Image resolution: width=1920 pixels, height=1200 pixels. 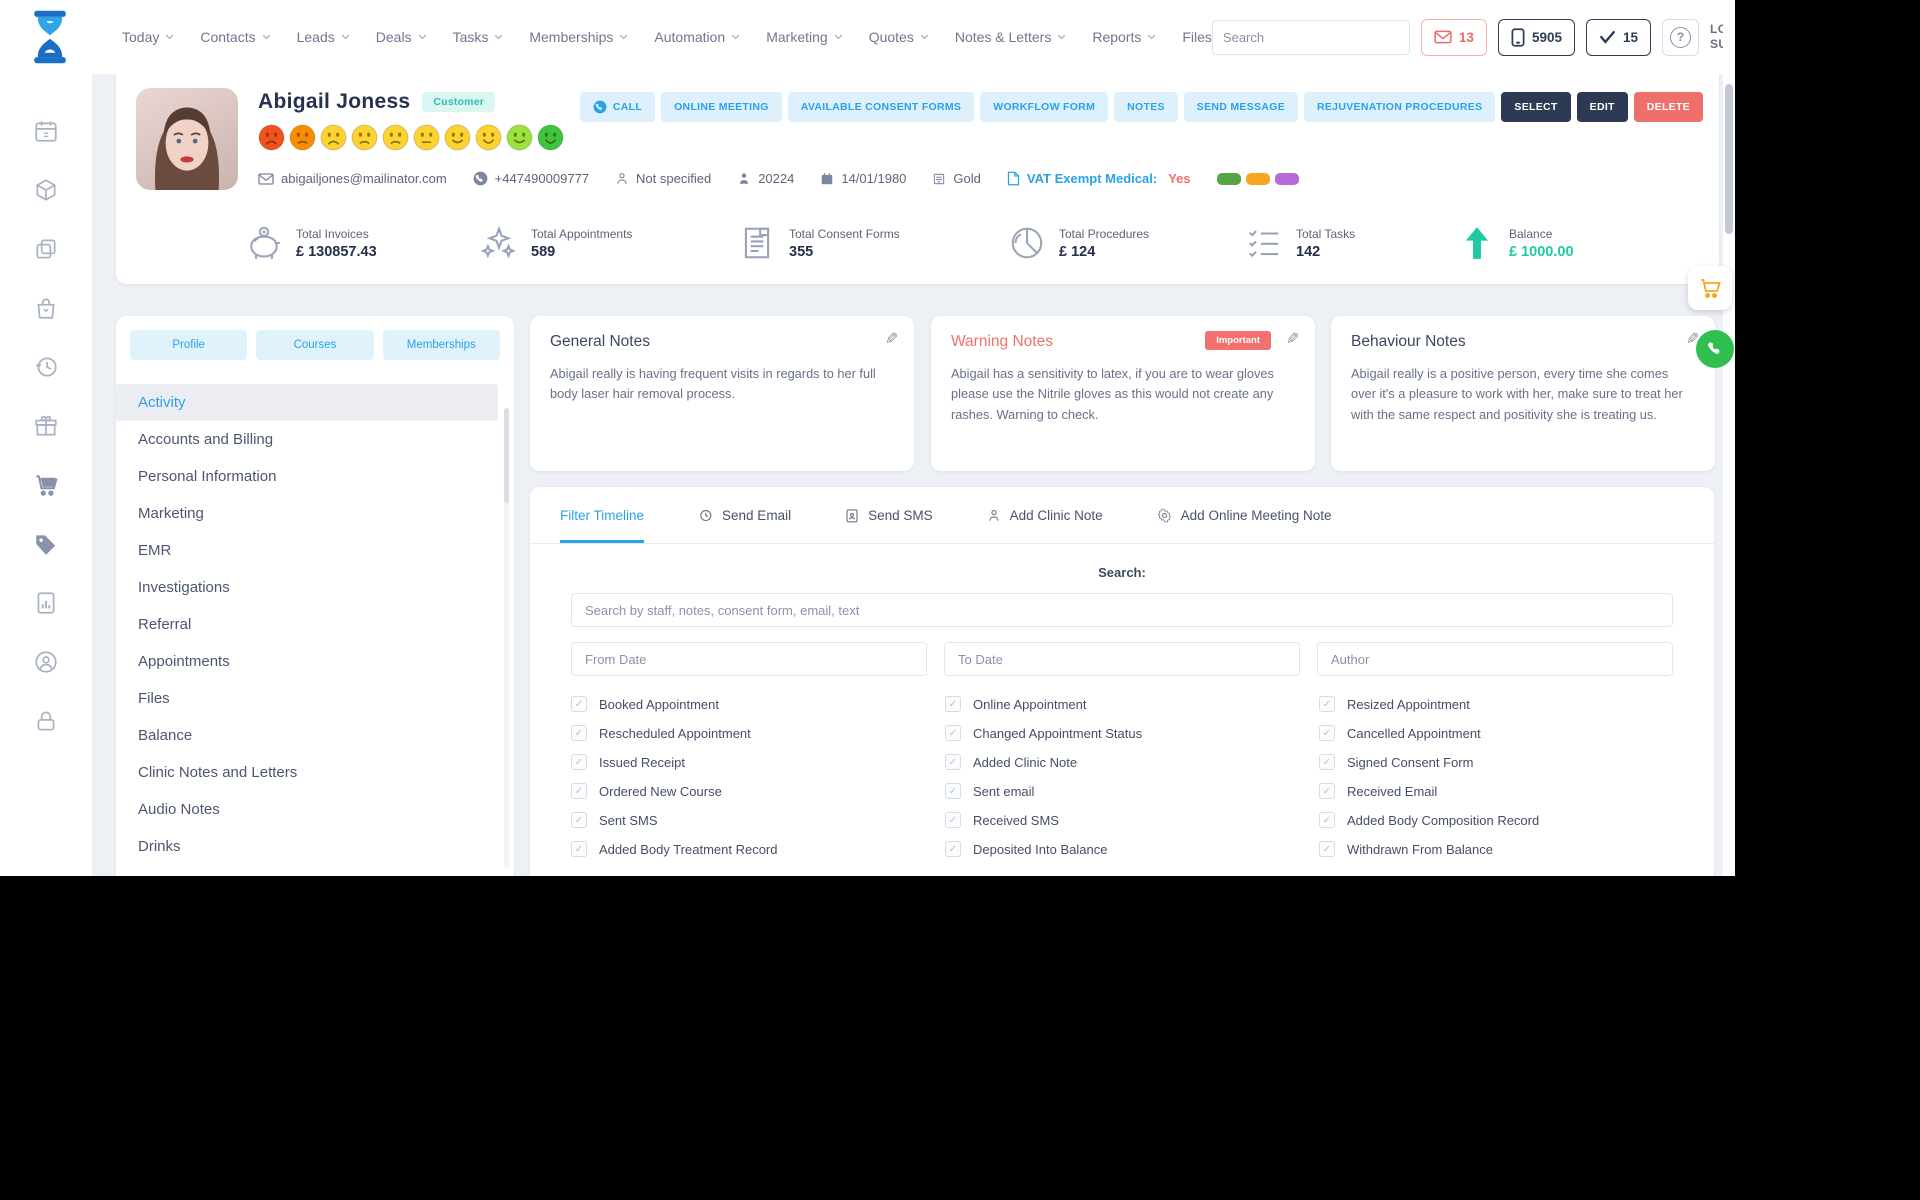 I want to click on nav-item: Files, so click(x=1197, y=37).